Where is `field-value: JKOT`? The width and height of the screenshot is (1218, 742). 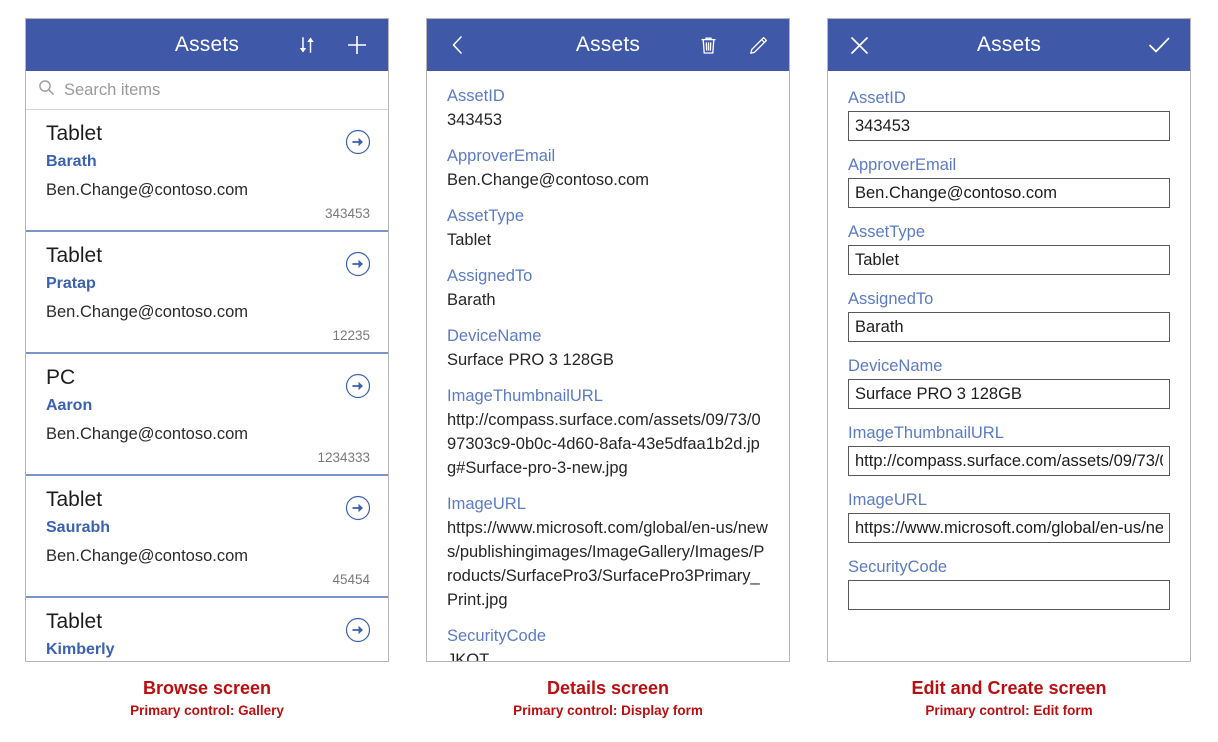
field-value: JKOT is located at coordinates (468, 656).